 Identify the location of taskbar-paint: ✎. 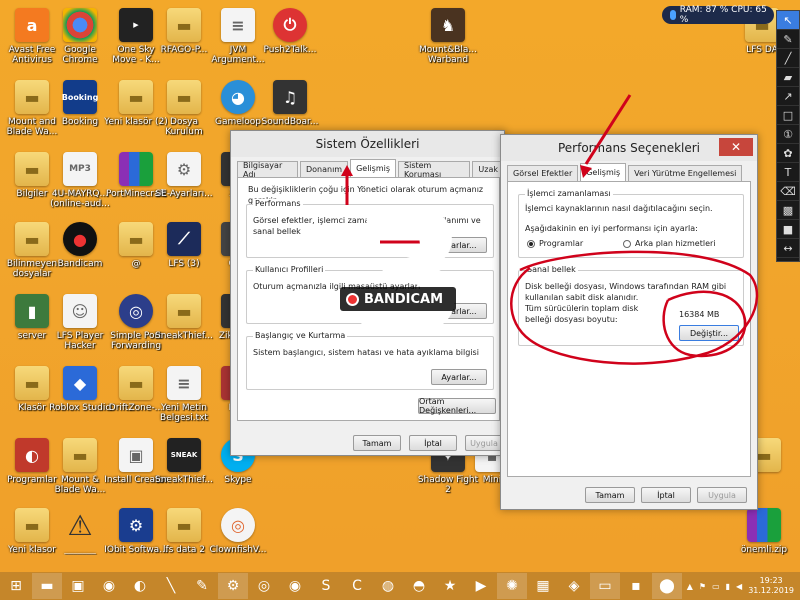
(202, 586).